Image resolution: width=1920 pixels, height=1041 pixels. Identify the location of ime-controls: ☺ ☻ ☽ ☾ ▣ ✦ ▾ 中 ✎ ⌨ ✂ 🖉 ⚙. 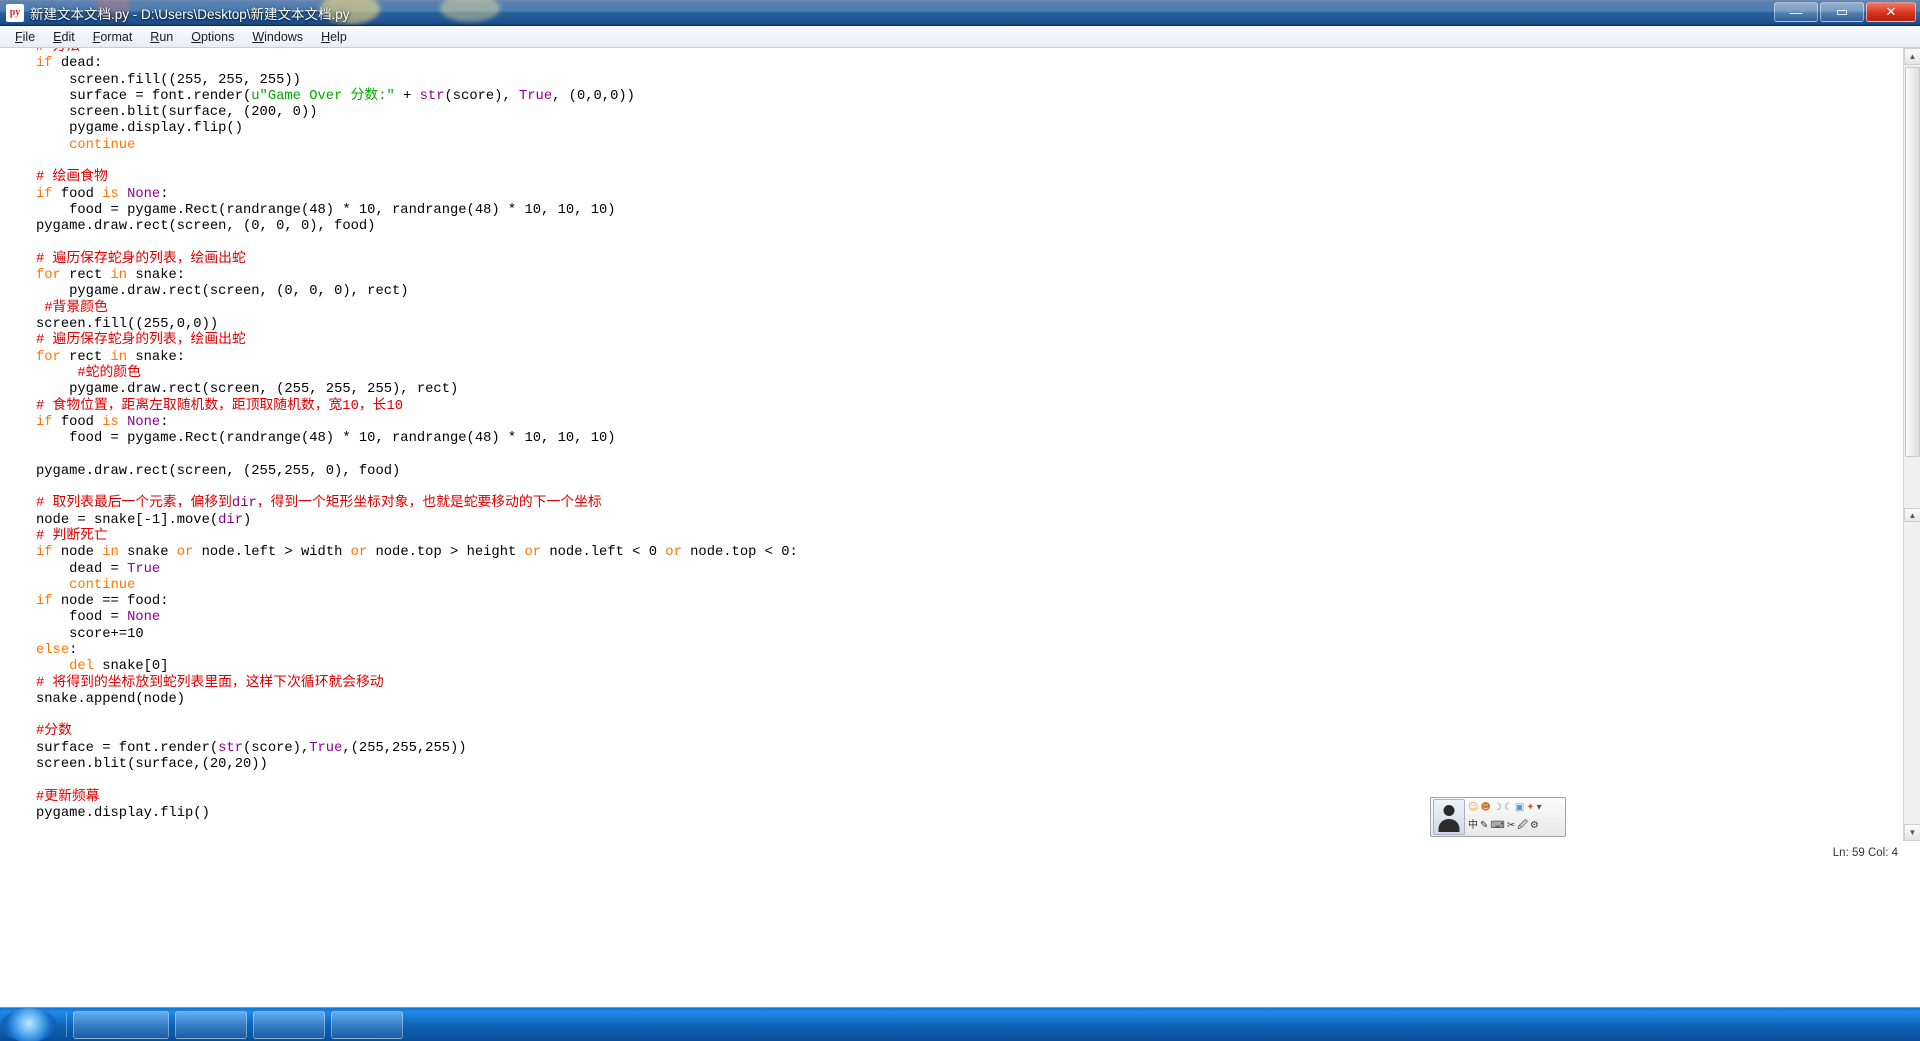
(1516, 817).